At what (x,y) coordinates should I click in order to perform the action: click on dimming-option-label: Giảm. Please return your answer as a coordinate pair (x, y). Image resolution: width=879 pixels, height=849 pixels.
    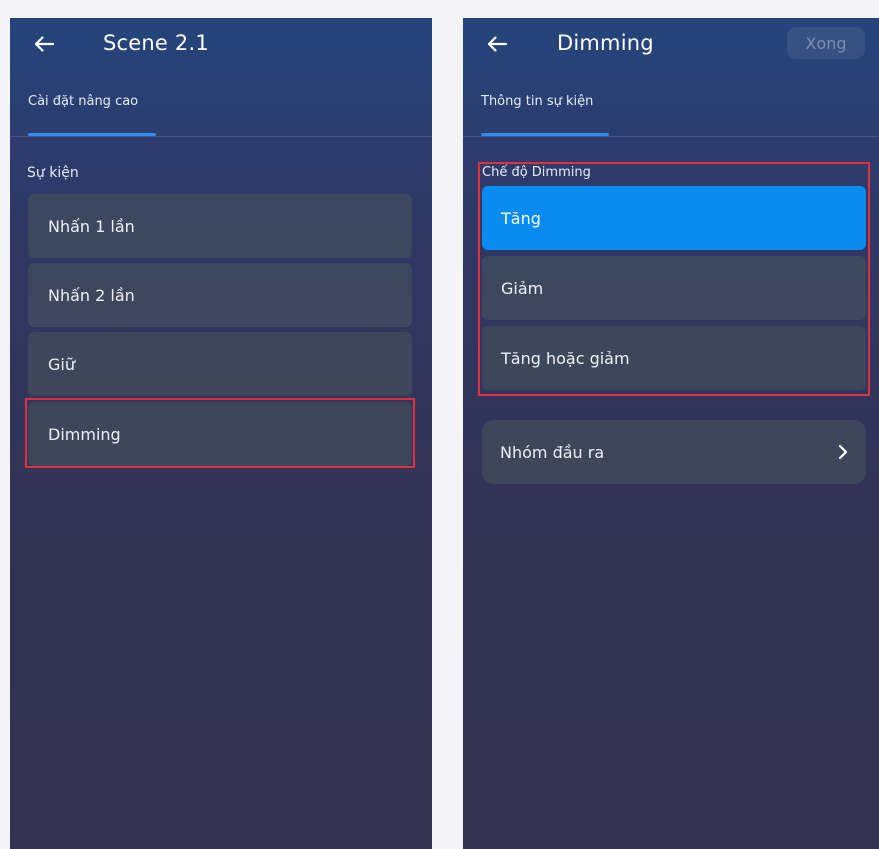
    Looking at the image, I should click on (522, 288).